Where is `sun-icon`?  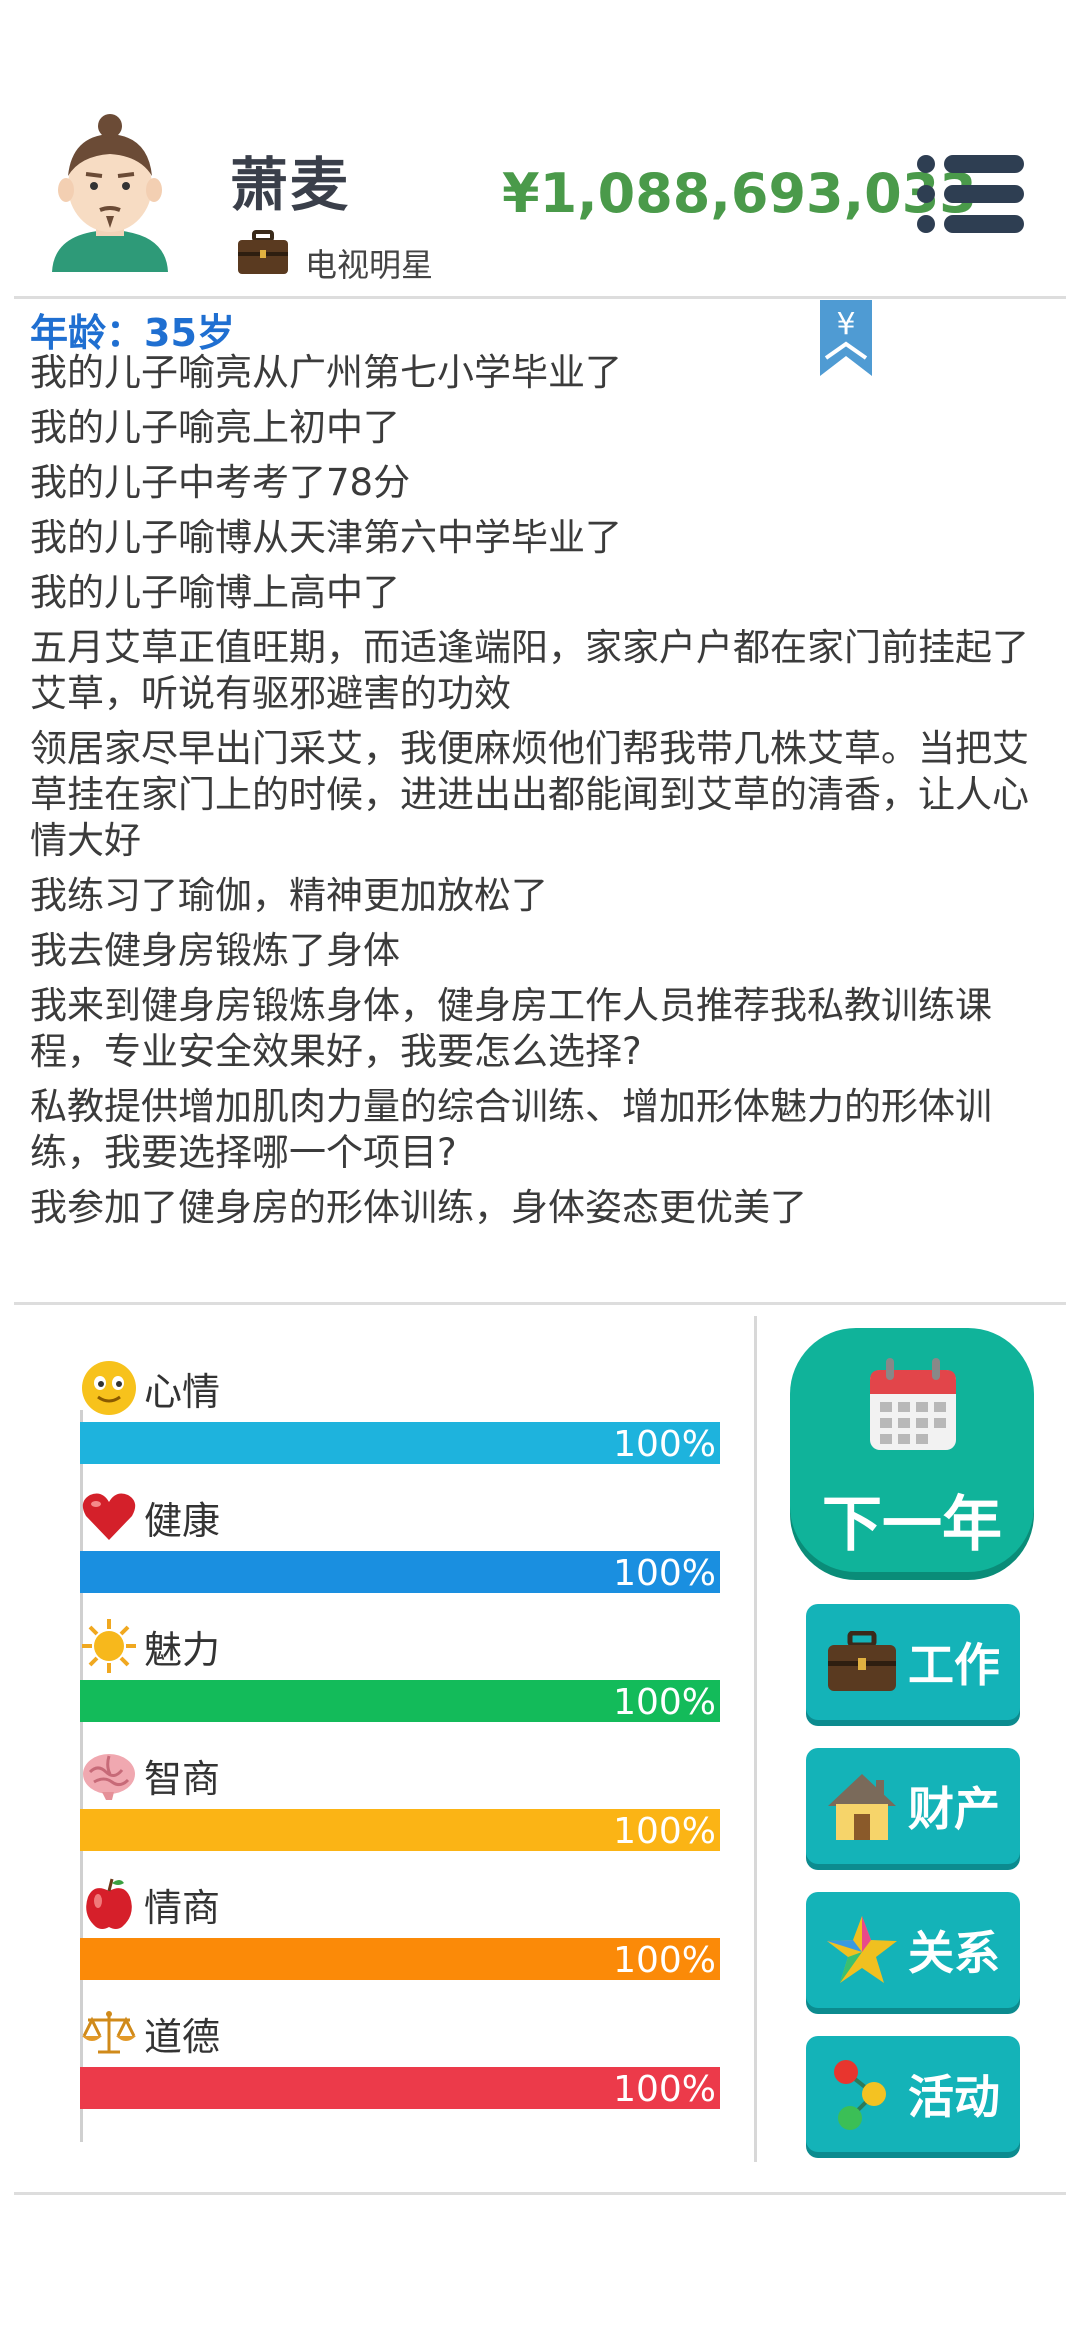 sun-icon is located at coordinates (109, 1646).